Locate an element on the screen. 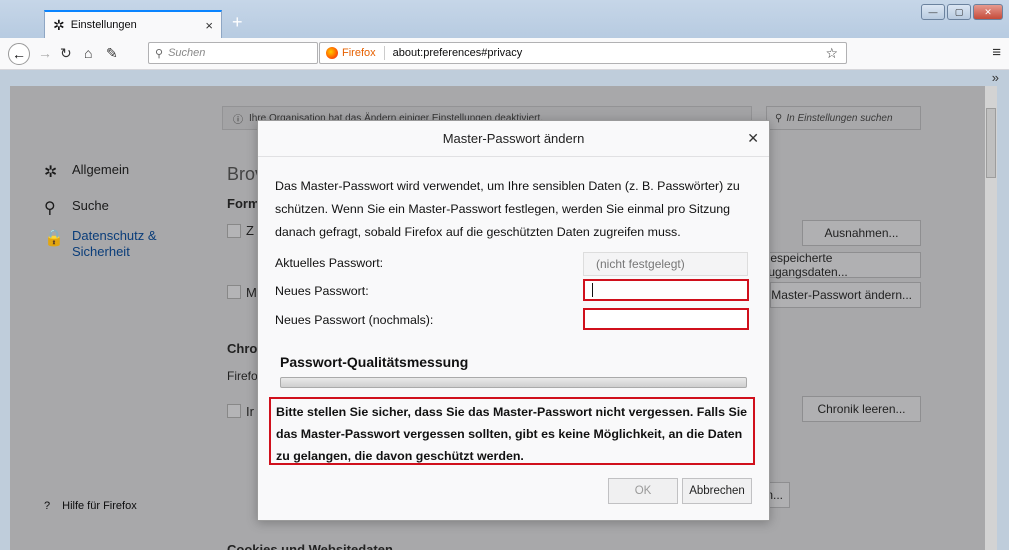 Image resolution: width=1009 pixels, height=550 pixels. maximize-button: ▢ is located at coordinates (959, 12).